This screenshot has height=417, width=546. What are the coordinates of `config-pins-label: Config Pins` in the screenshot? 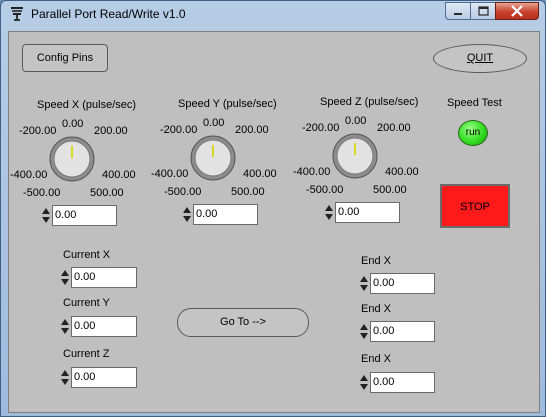 It's located at (65, 58).